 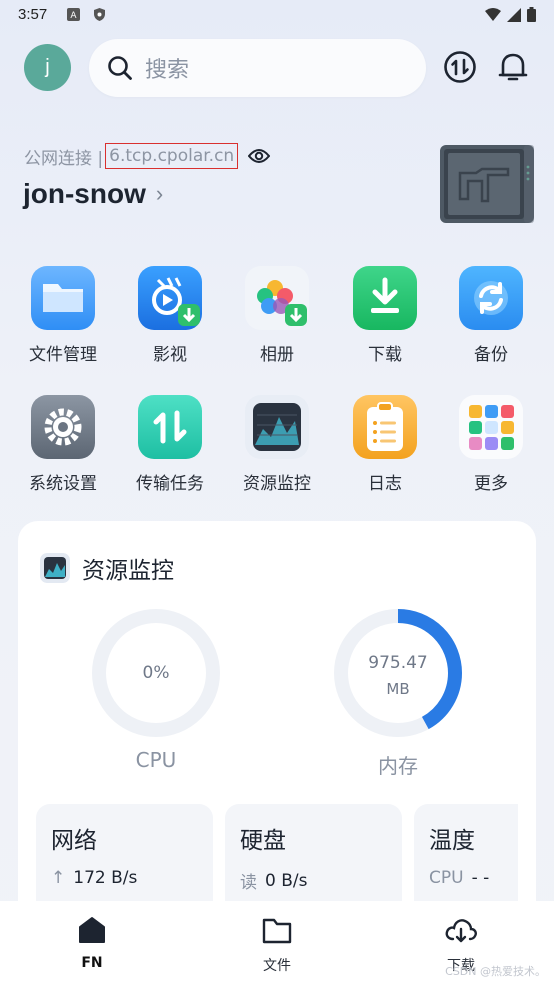 I want to click on network-connection: 公网连接 | 6.tcp.cpolar.cn, so click(x=147, y=156).